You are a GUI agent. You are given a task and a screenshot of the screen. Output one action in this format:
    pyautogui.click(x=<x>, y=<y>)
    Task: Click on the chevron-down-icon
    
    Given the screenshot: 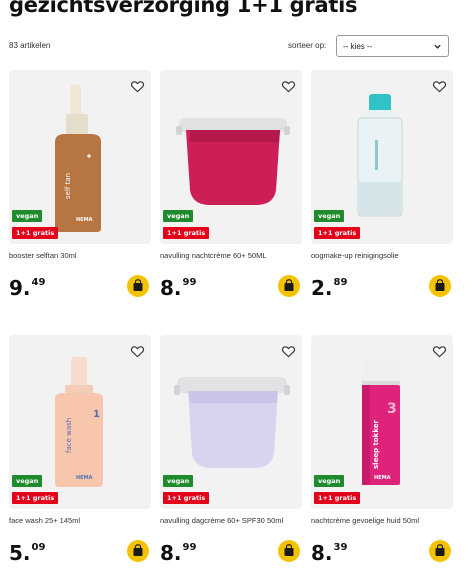 What is the action you would take?
    pyautogui.click(x=437, y=46)
    